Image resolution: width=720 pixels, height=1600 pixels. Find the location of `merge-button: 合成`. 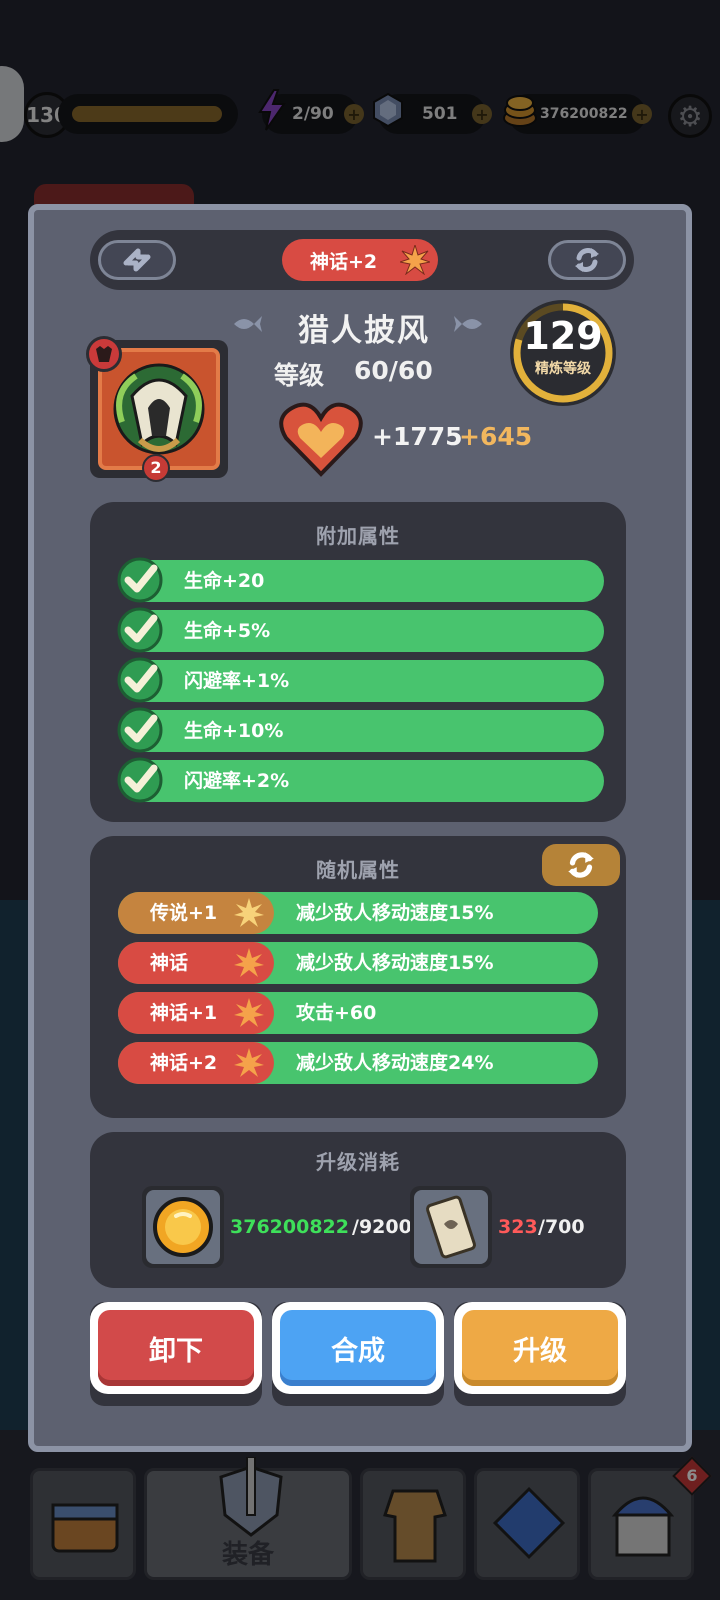

merge-button: 合成 is located at coordinates (358, 1348).